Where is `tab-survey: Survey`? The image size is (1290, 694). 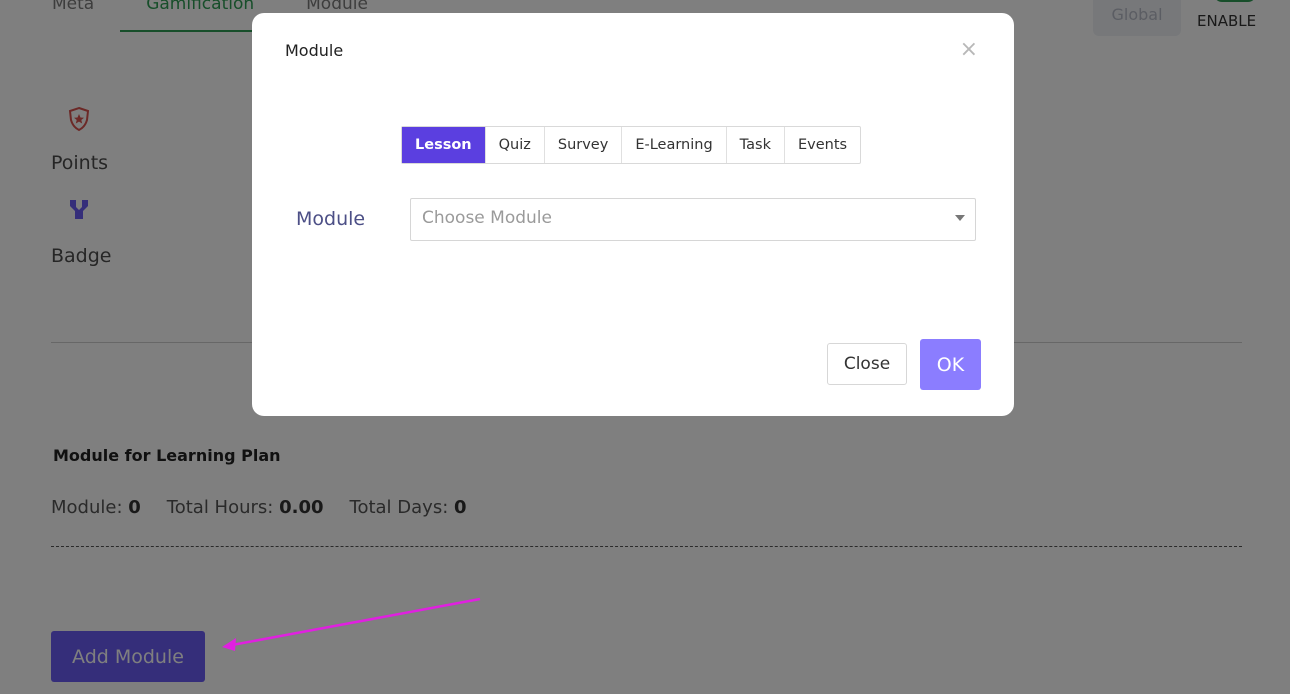
tab-survey: Survey is located at coordinates (584, 145).